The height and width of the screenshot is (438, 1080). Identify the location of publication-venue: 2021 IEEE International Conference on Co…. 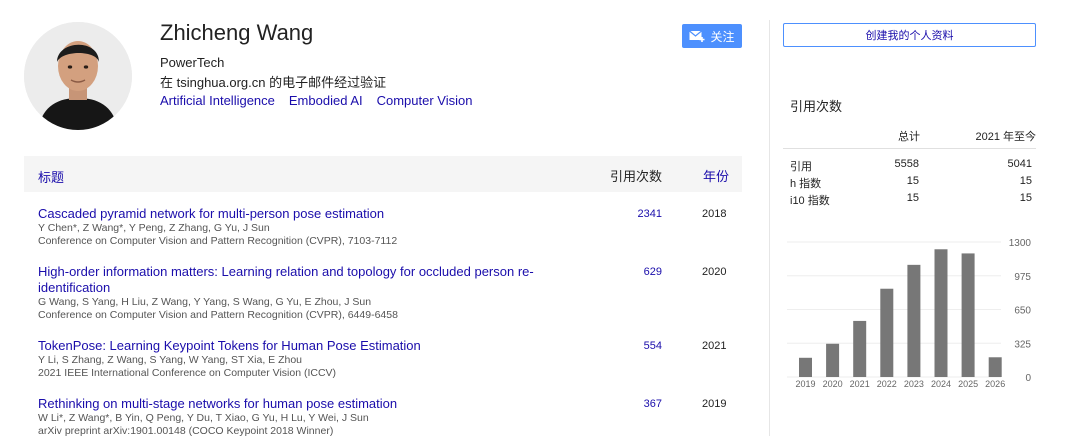
(187, 373).